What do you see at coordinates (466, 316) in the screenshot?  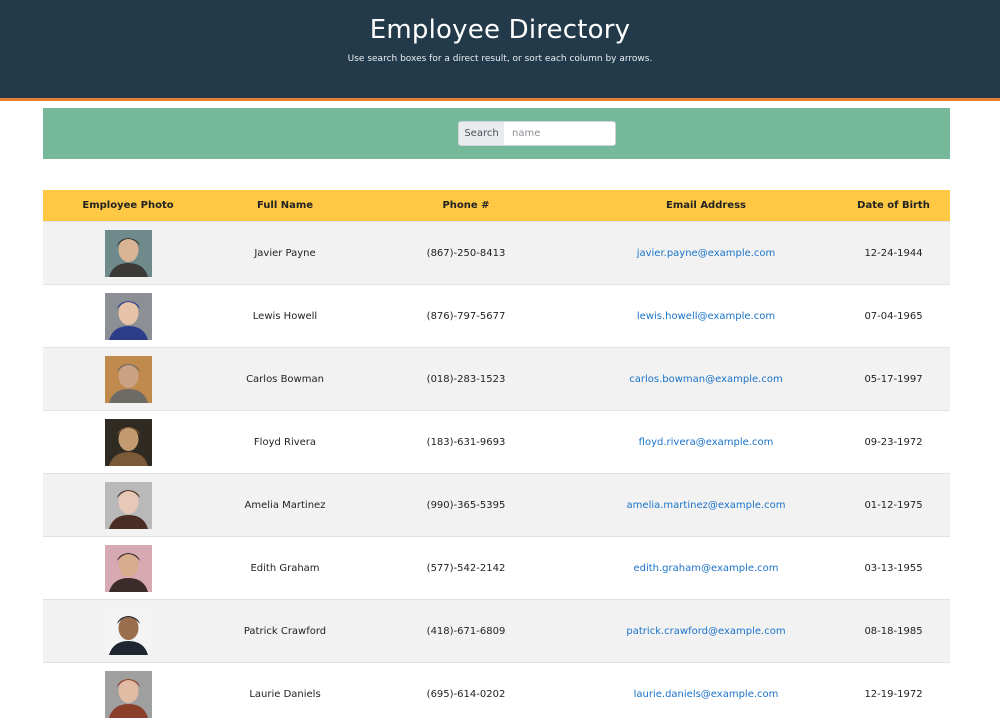 I see `phone-number: (876)-797-5677` at bounding box center [466, 316].